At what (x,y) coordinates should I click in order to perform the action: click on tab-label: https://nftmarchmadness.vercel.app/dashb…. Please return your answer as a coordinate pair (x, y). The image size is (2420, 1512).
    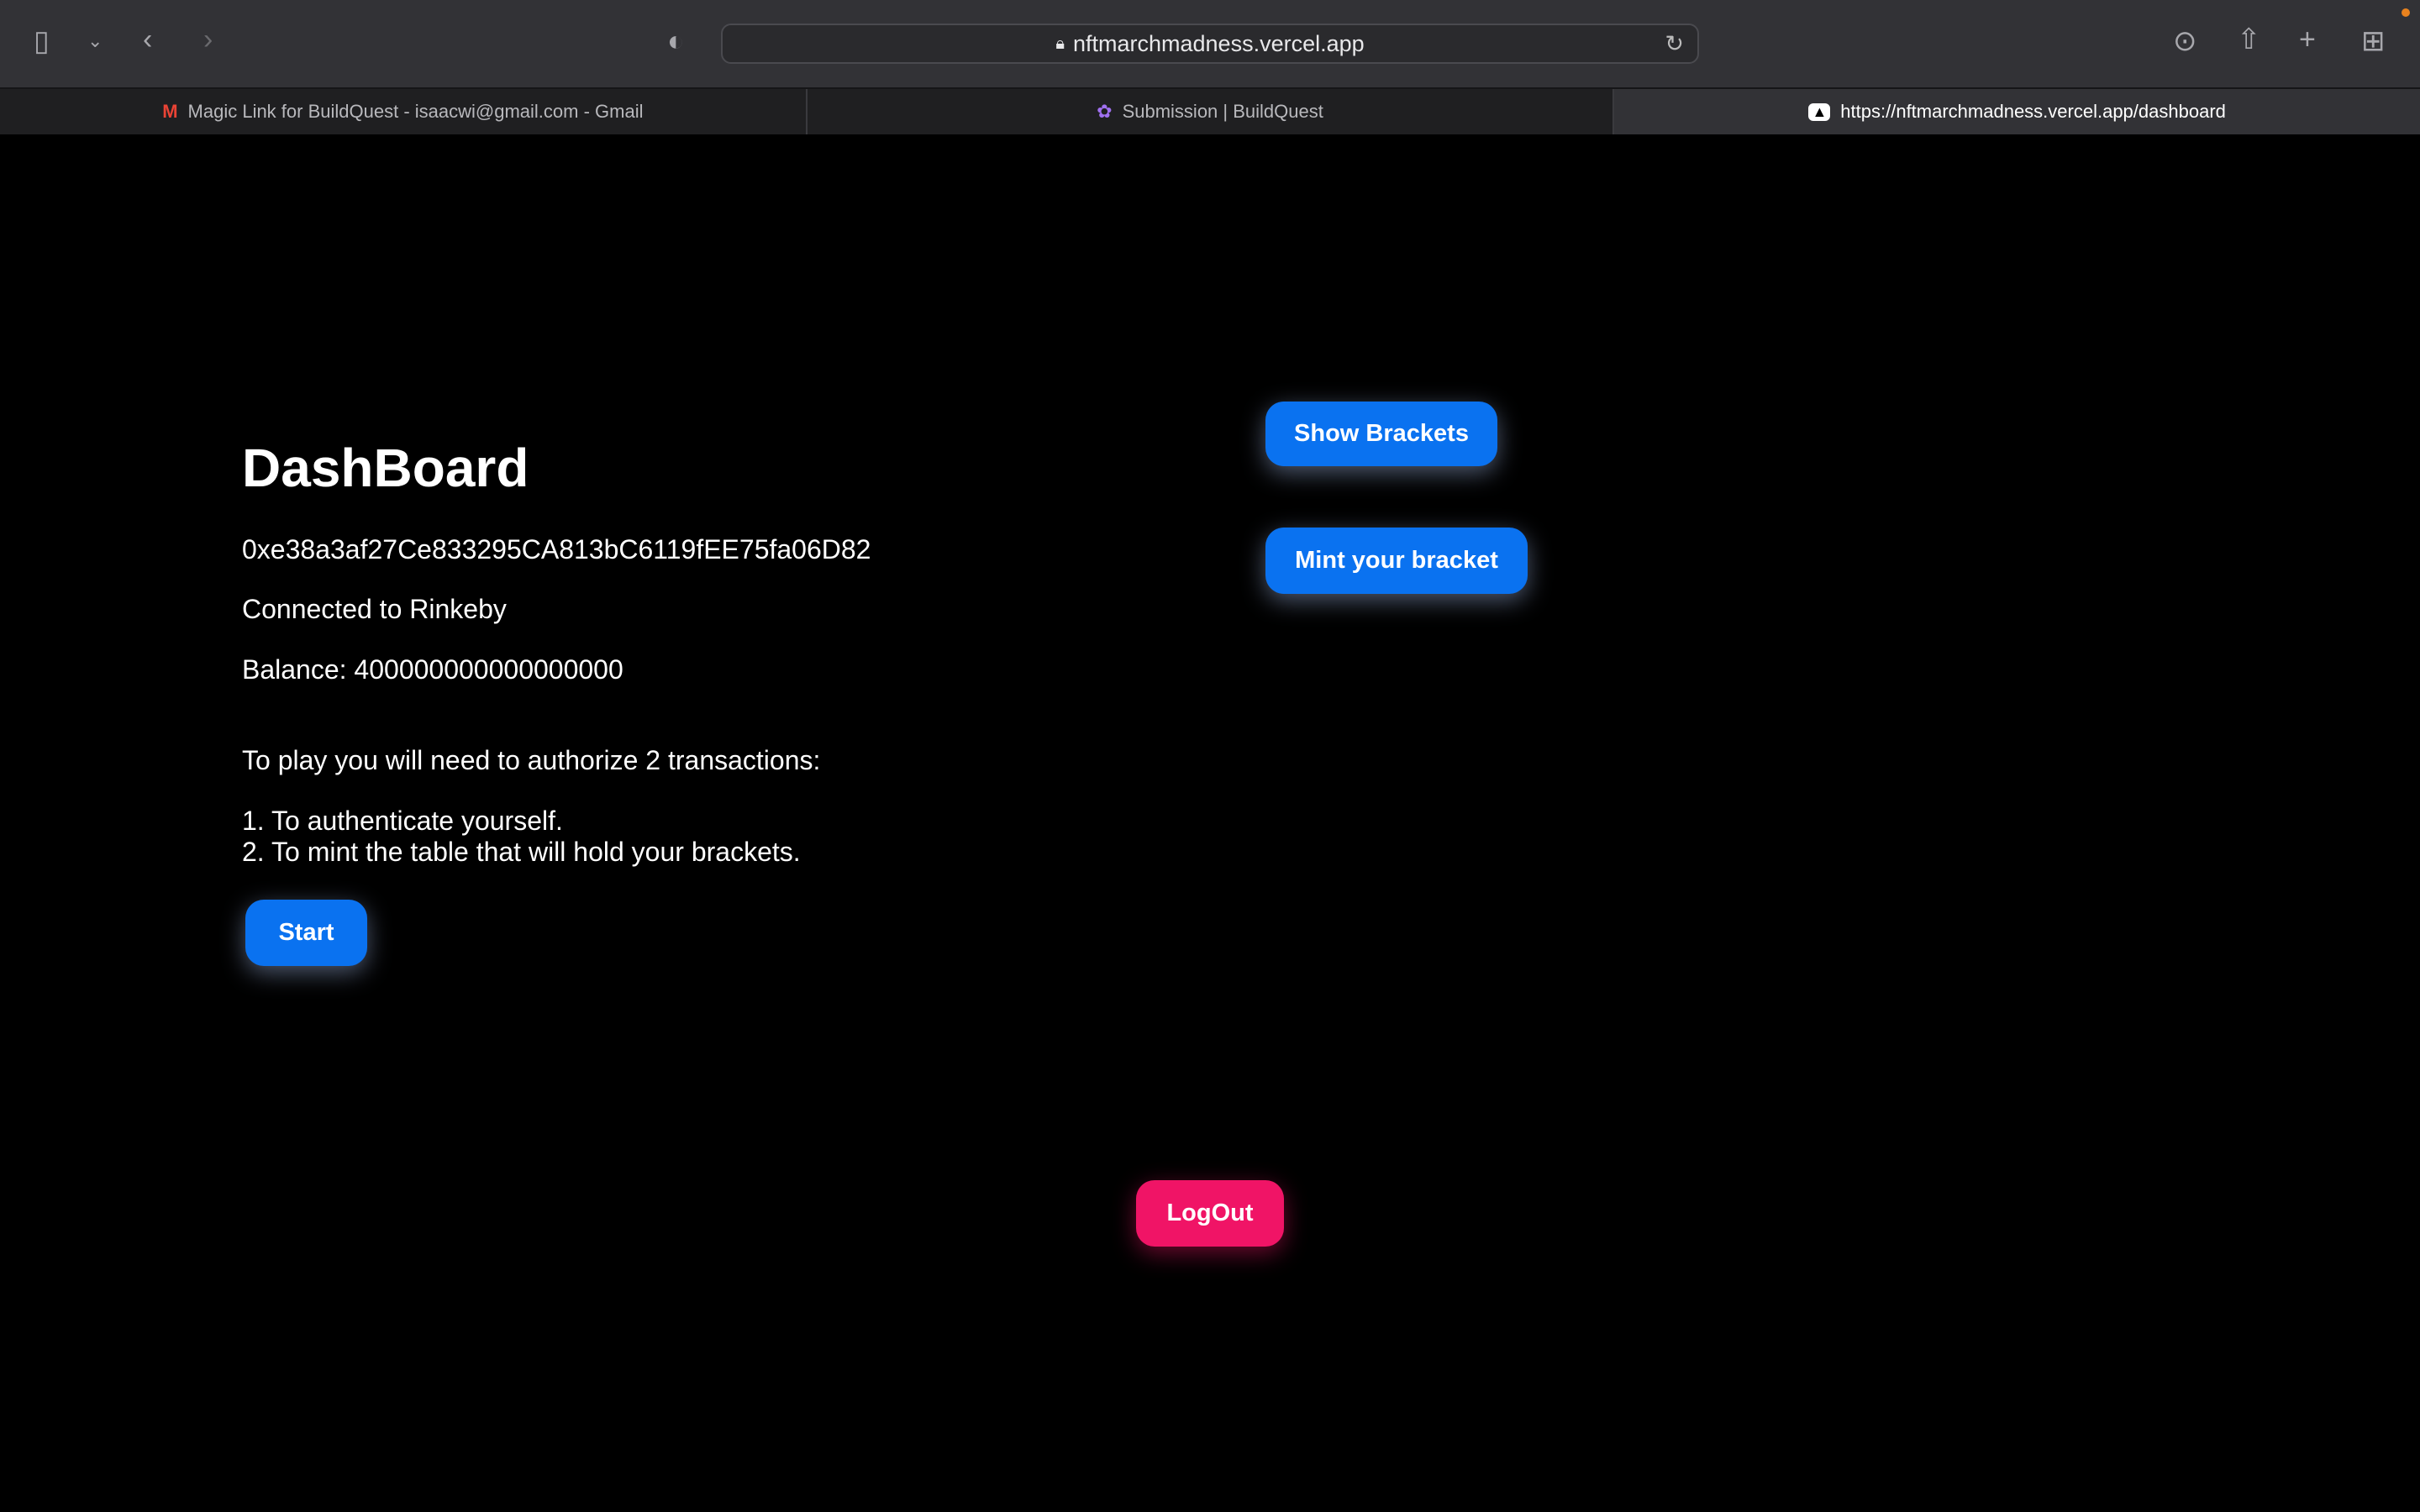
    Looking at the image, I should click on (2033, 111).